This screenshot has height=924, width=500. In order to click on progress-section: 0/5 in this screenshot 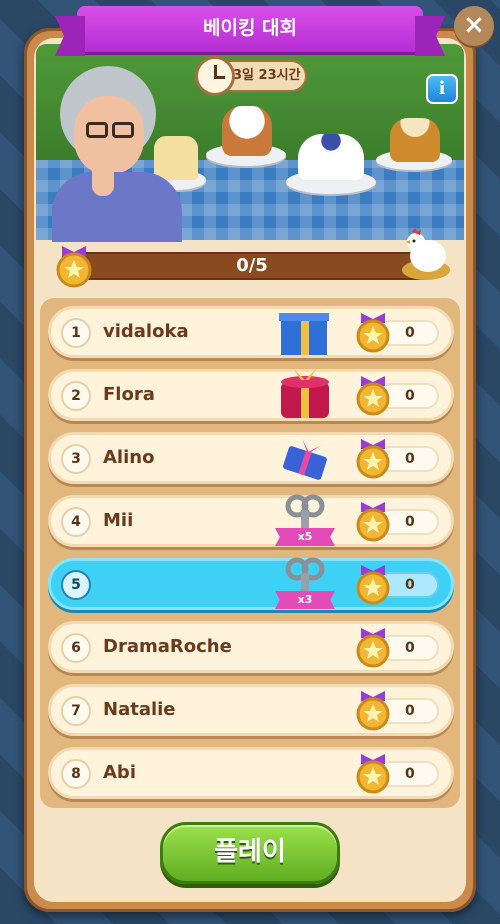, I will do `click(251, 258)`.